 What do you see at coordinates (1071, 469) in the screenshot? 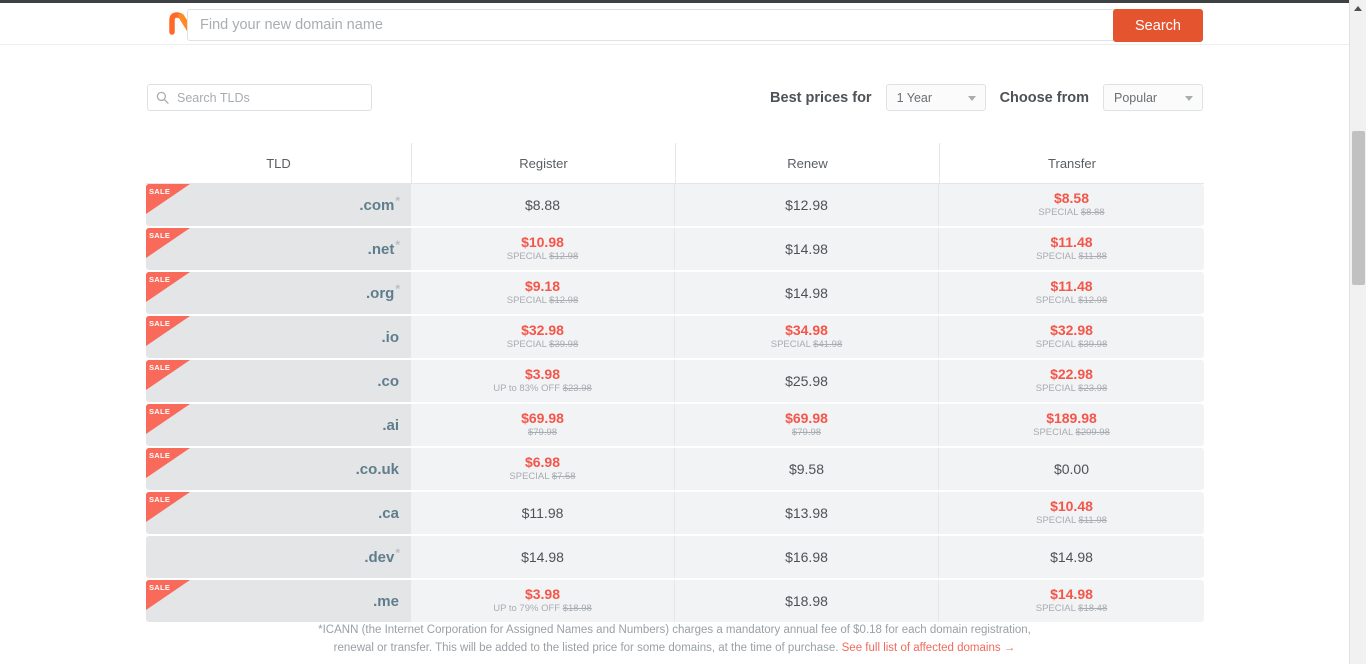
I see `cell-transfer: $0.00` at bounding box center [1071, 469].